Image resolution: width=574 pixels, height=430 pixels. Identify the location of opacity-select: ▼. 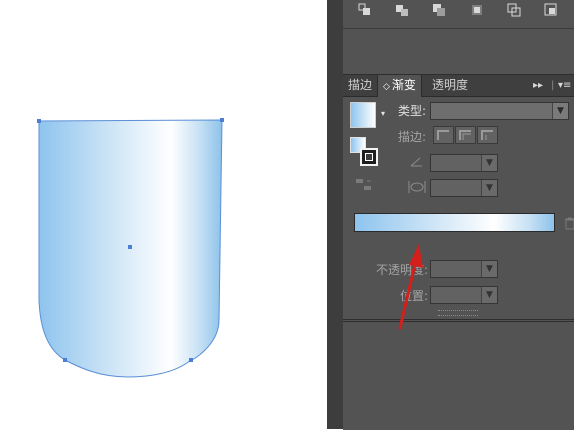
(464, 269).